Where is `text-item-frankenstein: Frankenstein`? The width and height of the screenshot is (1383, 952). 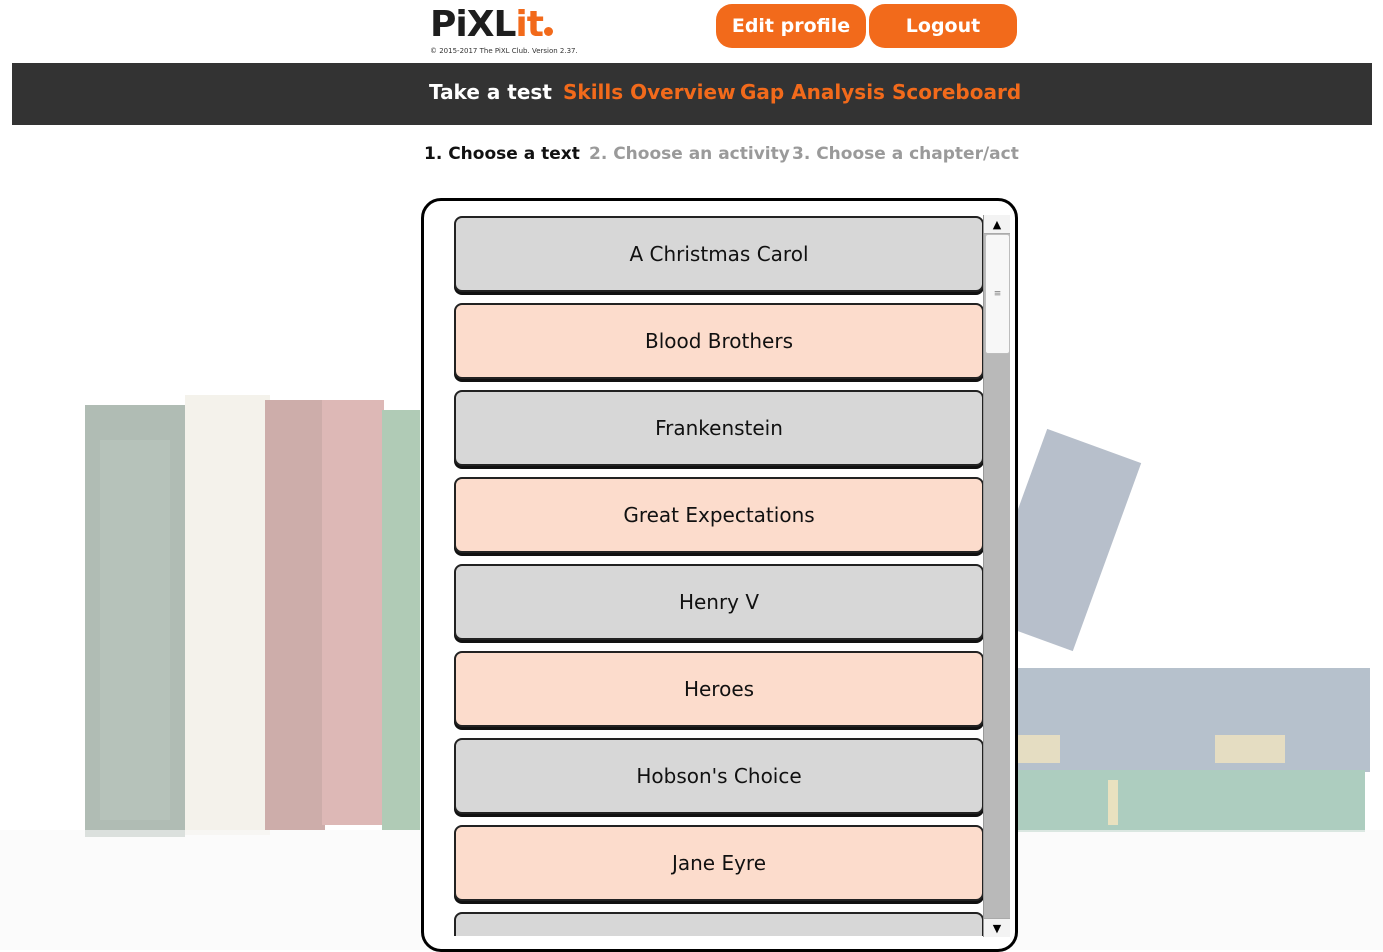
text-item-frankenstein: Frankenstein is located at coordinates (719, 428).